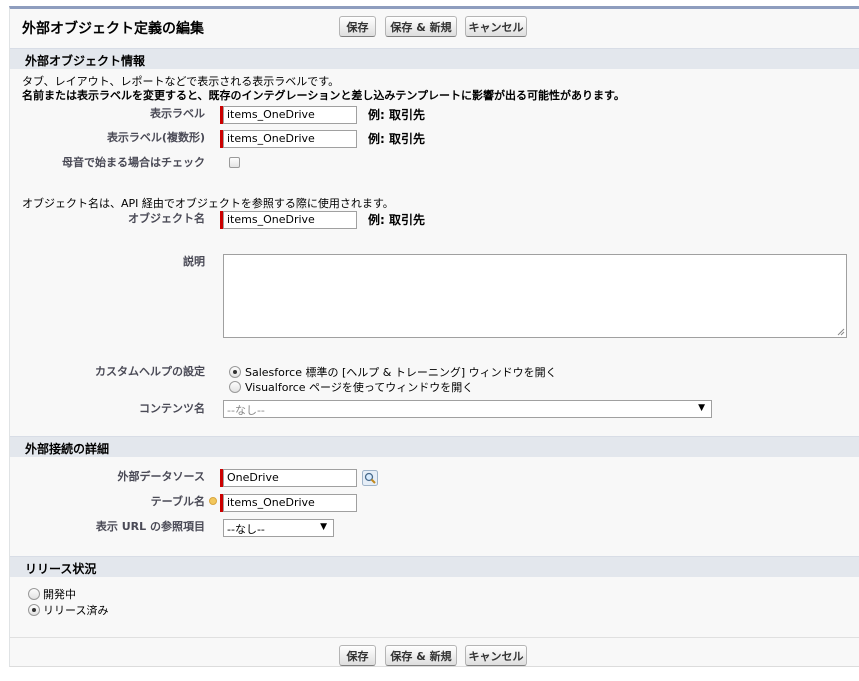 The width and height of the screenshot is (859, 681). I want to click on content-name-select: --なし-- ▼, so click(467, 409).